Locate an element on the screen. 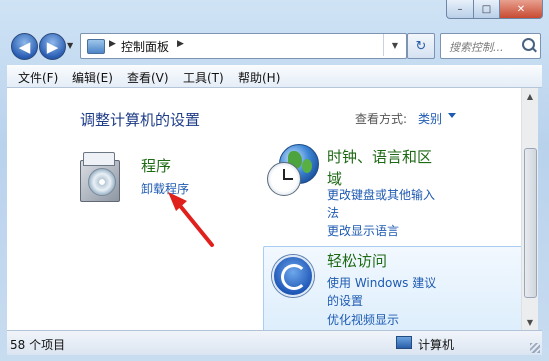 The width and height of the screenshot is (549, 361). change-keyboard-link-cont: 法 is located at coordinates (333, 212).